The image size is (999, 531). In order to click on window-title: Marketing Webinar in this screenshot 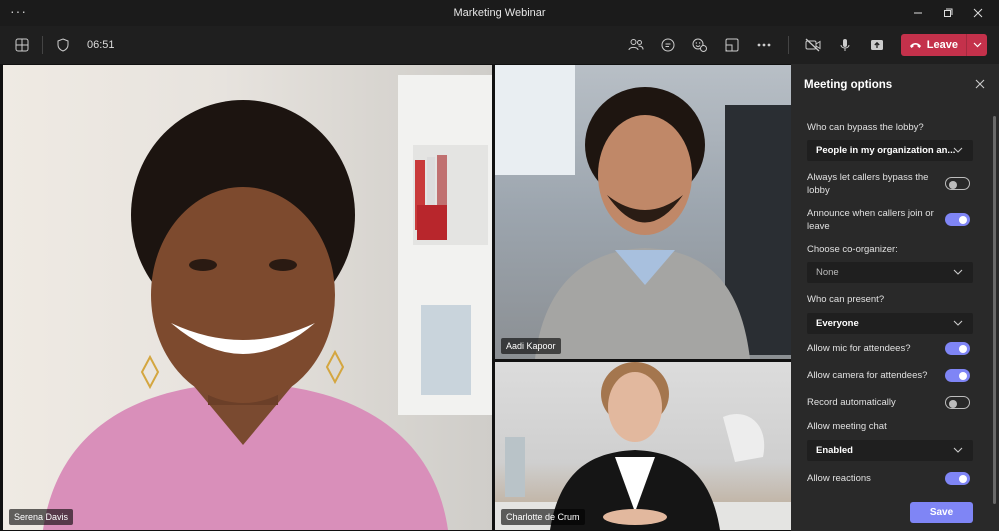, I will do `click(499, 13)`.